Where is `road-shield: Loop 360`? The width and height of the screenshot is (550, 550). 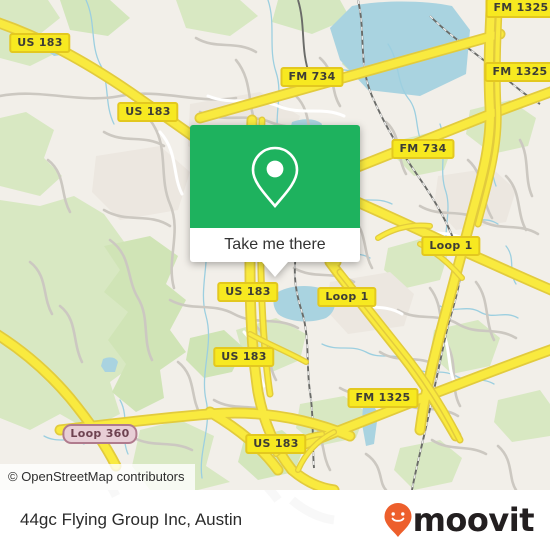
road-shield: Loop 360 is located at coordinates (100, 434).